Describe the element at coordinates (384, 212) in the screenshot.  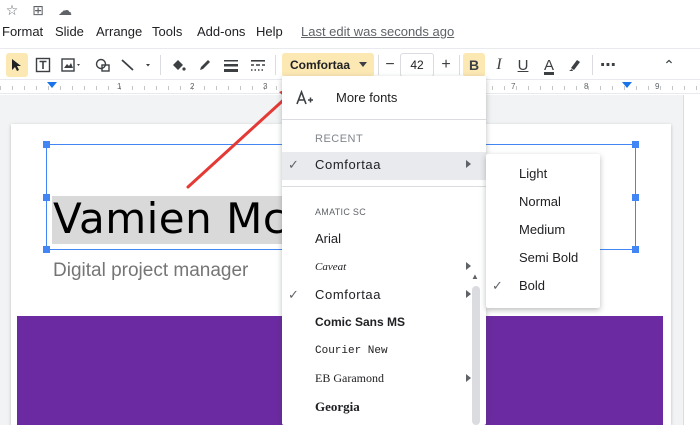
I see `font-item-amatic-sc: AMATIC SC` at that location.